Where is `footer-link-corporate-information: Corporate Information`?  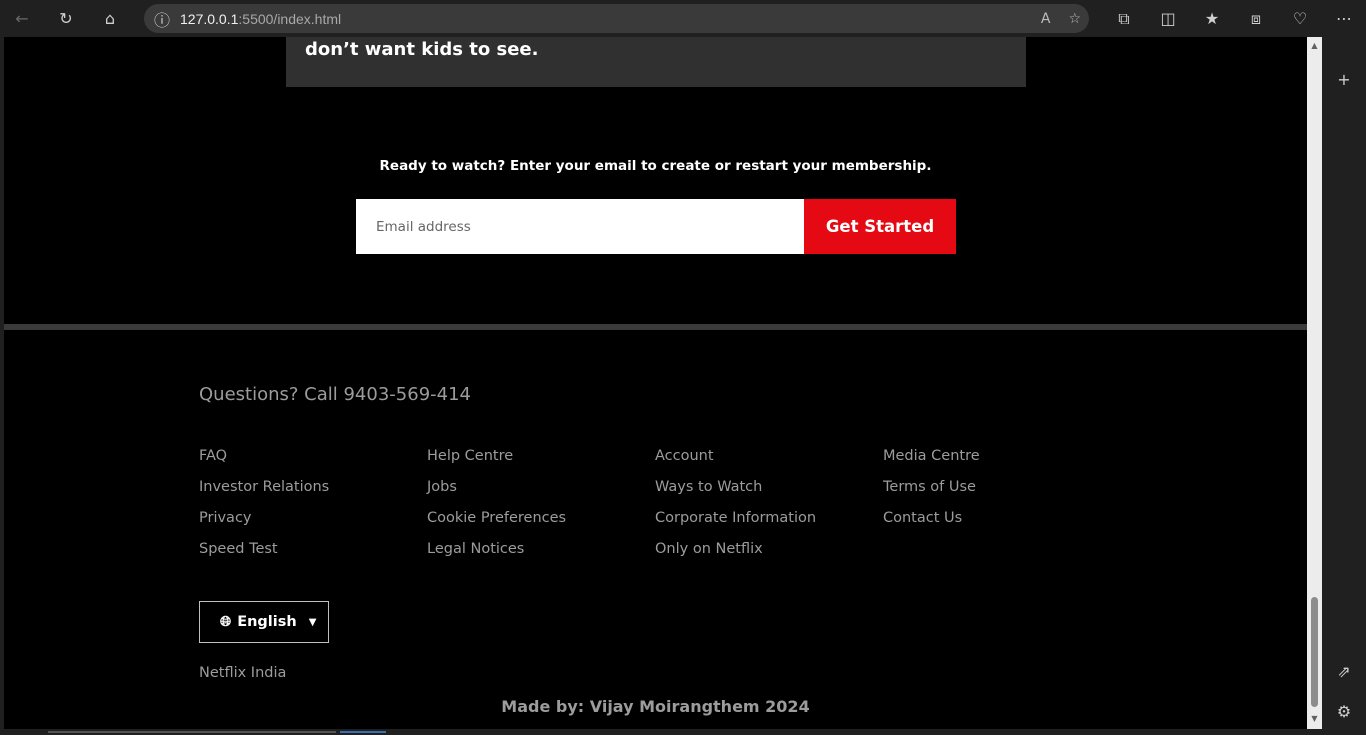
footer-link-corporate-information: Corporate Information is located at coordinates (769, 518).